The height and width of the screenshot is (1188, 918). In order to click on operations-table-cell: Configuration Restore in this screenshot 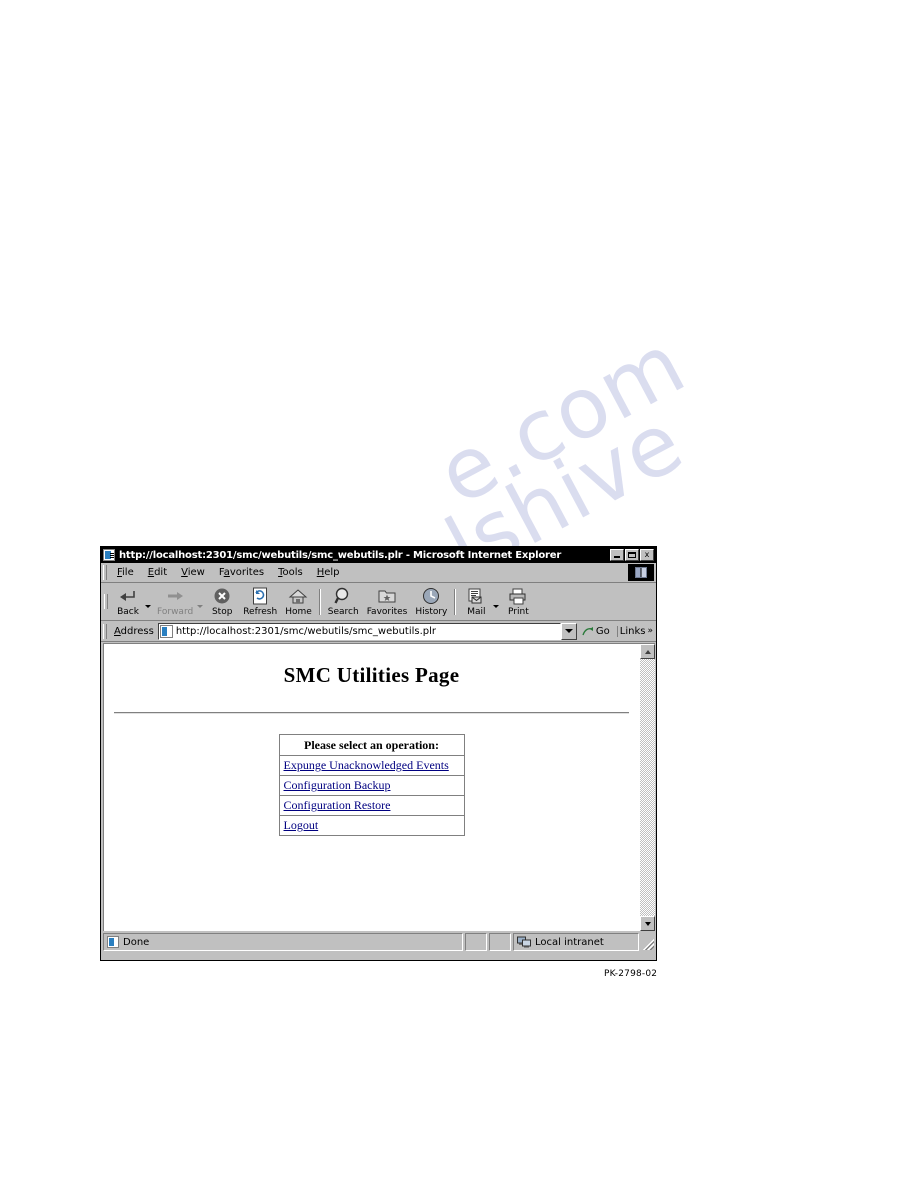, I will do `click(371, 805)`.